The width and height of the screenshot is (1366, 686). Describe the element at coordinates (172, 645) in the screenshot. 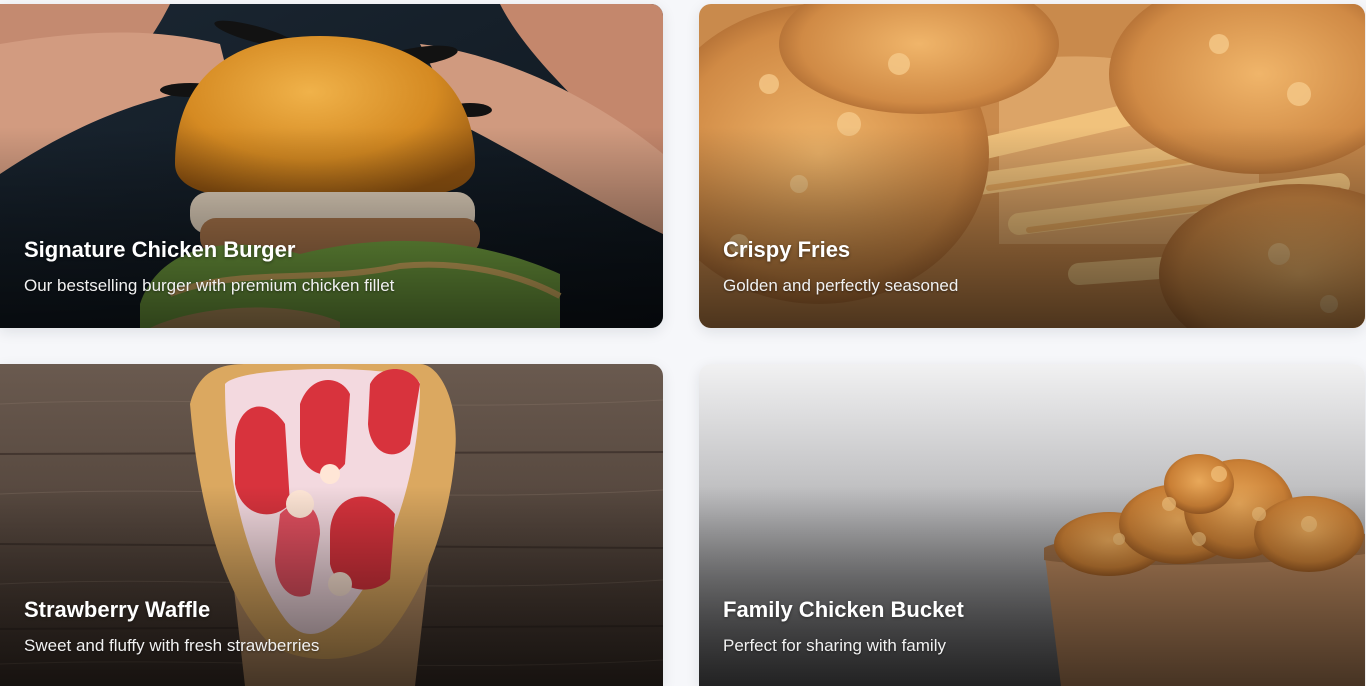

I see `card-description: Sweet and fluffy with fresh strawberries` at that location.